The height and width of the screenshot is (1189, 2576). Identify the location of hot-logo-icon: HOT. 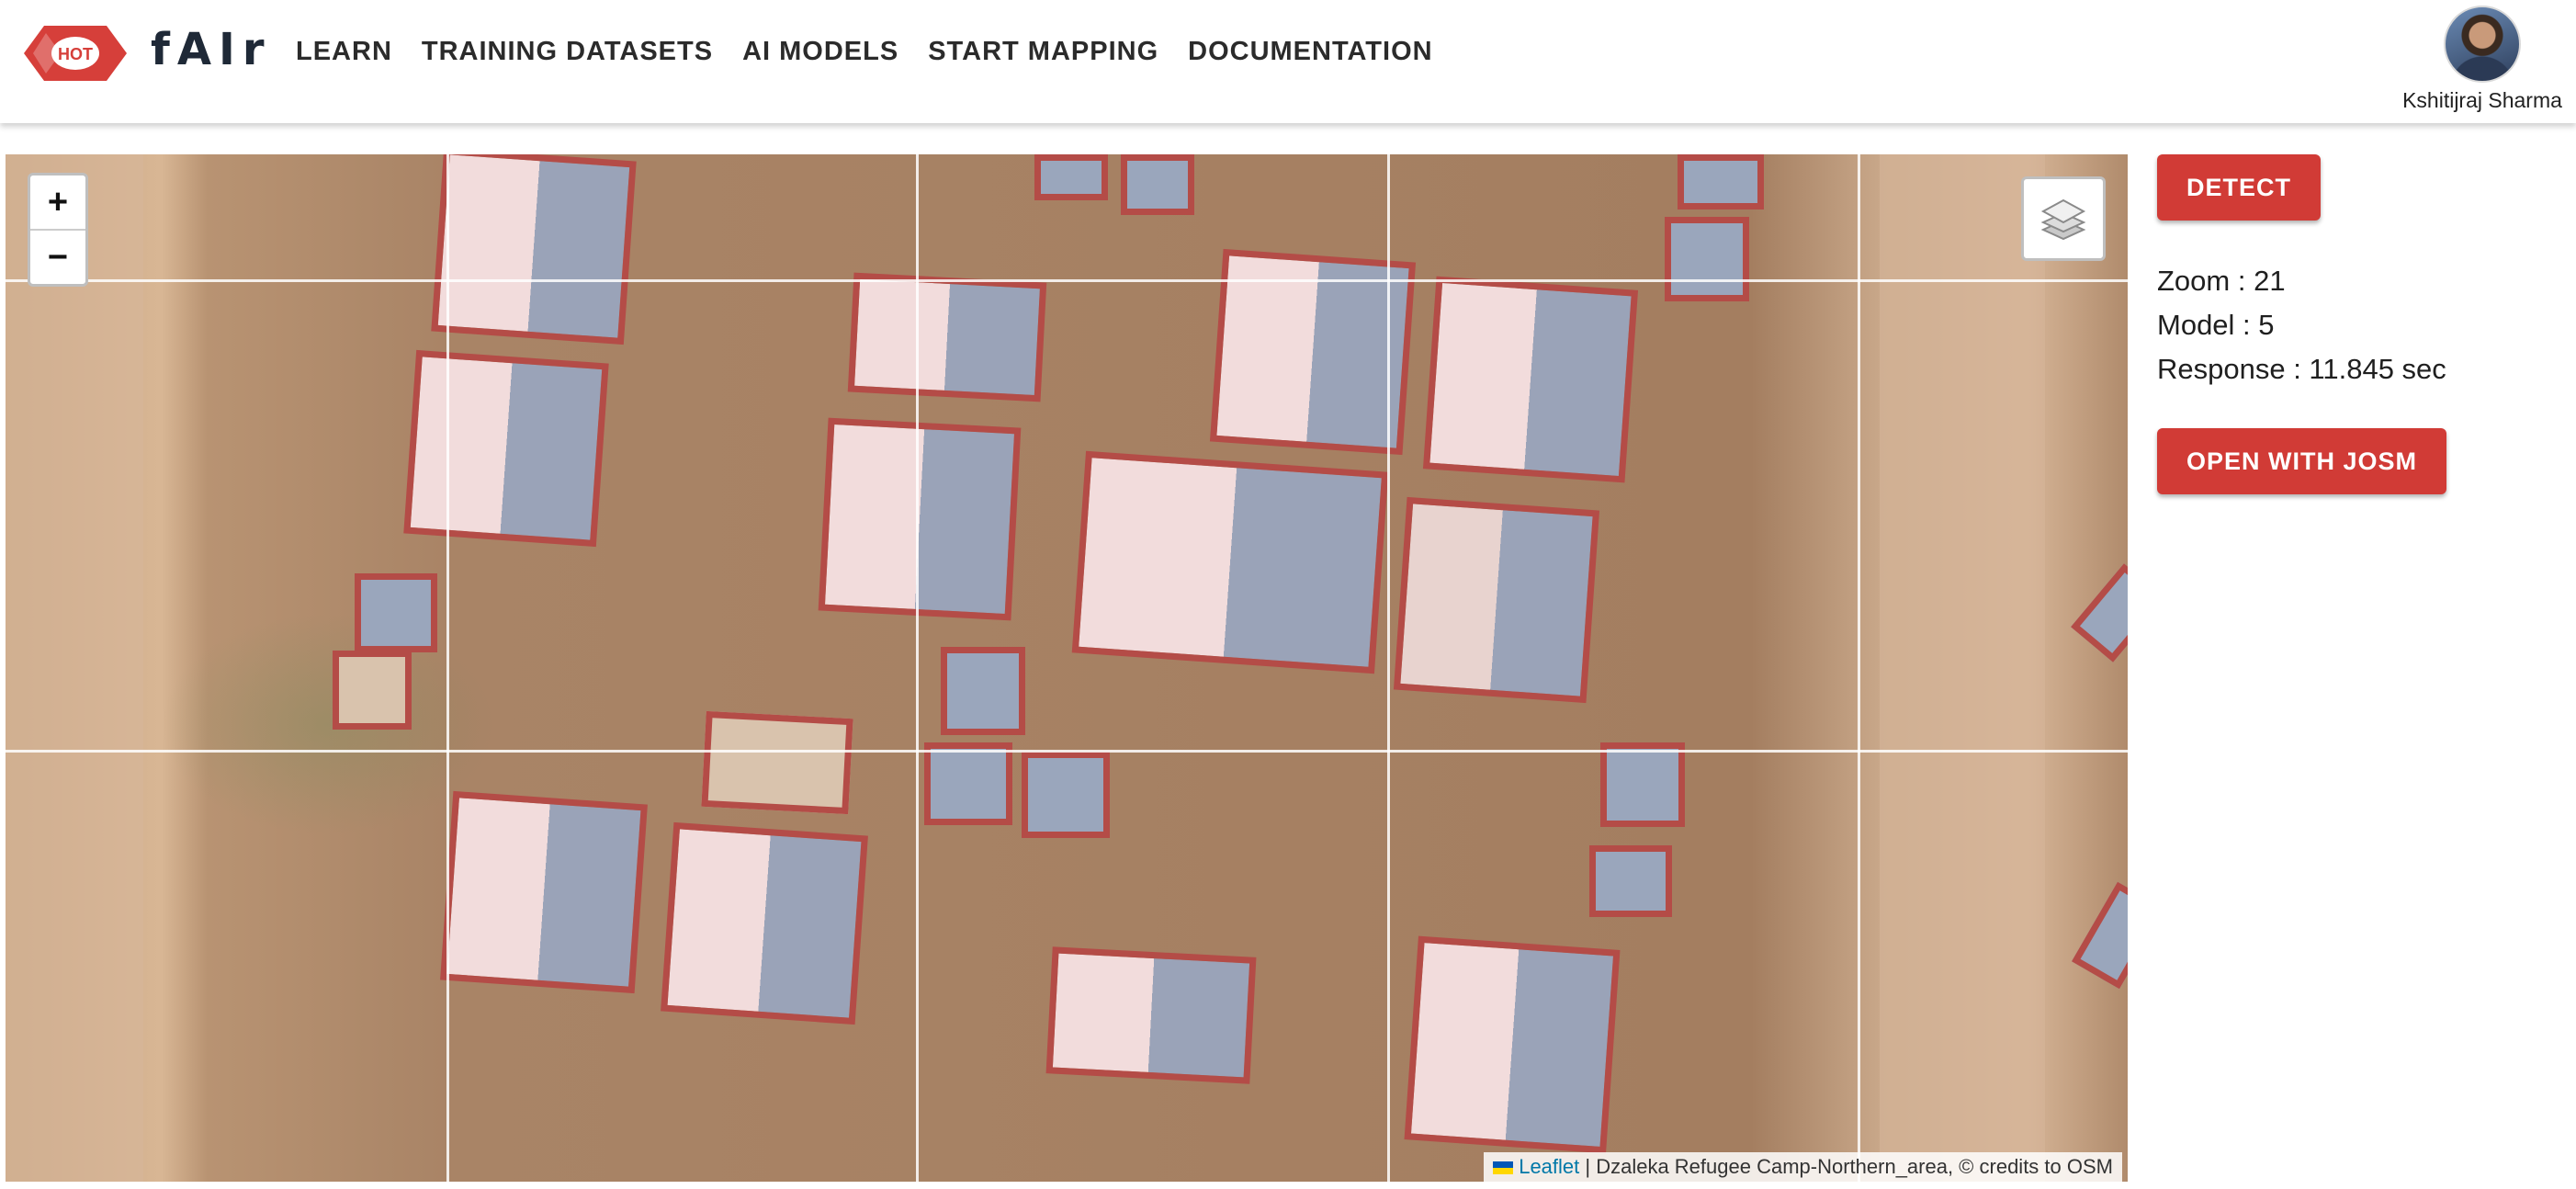
(75, 53).